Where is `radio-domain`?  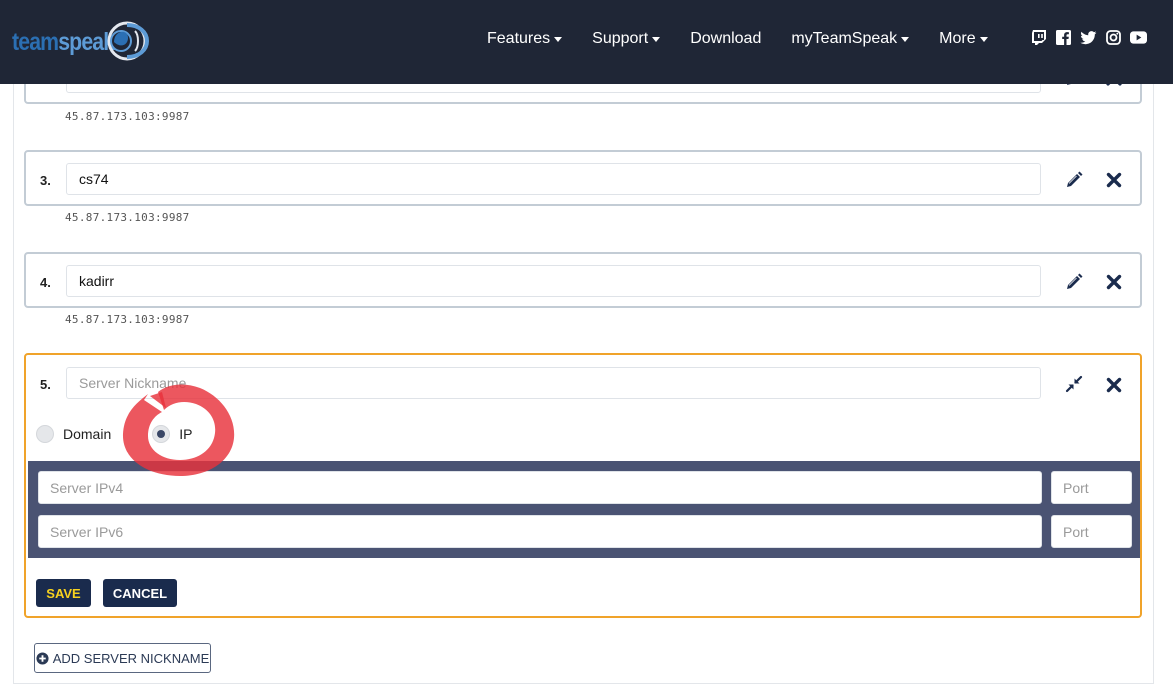
radio-domain is located at coordinates (45, 434).